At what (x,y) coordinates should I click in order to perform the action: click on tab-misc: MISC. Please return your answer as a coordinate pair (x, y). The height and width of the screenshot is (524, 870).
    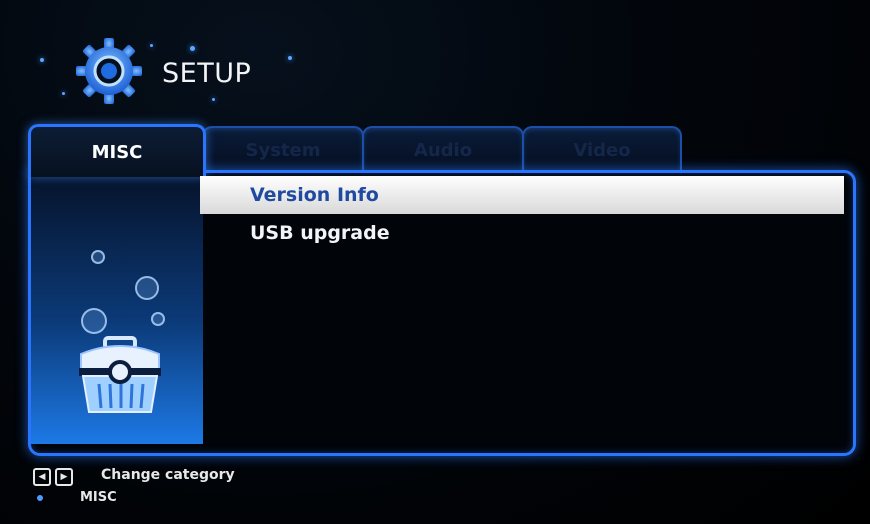
    Looking at the image, I should click on (117, 150).